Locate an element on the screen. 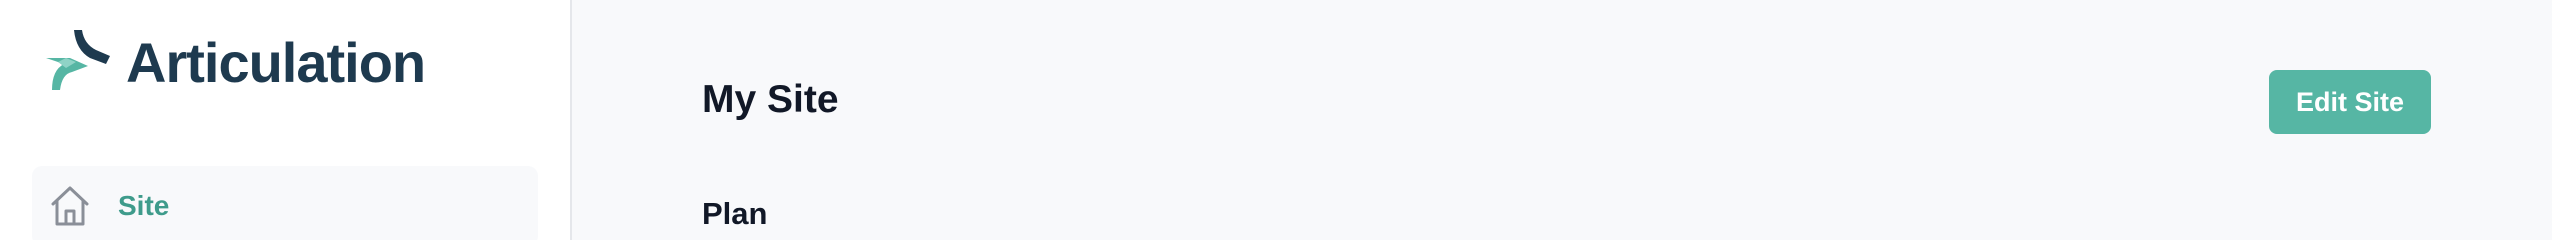  home-icon is located at coordinates (70, 206).